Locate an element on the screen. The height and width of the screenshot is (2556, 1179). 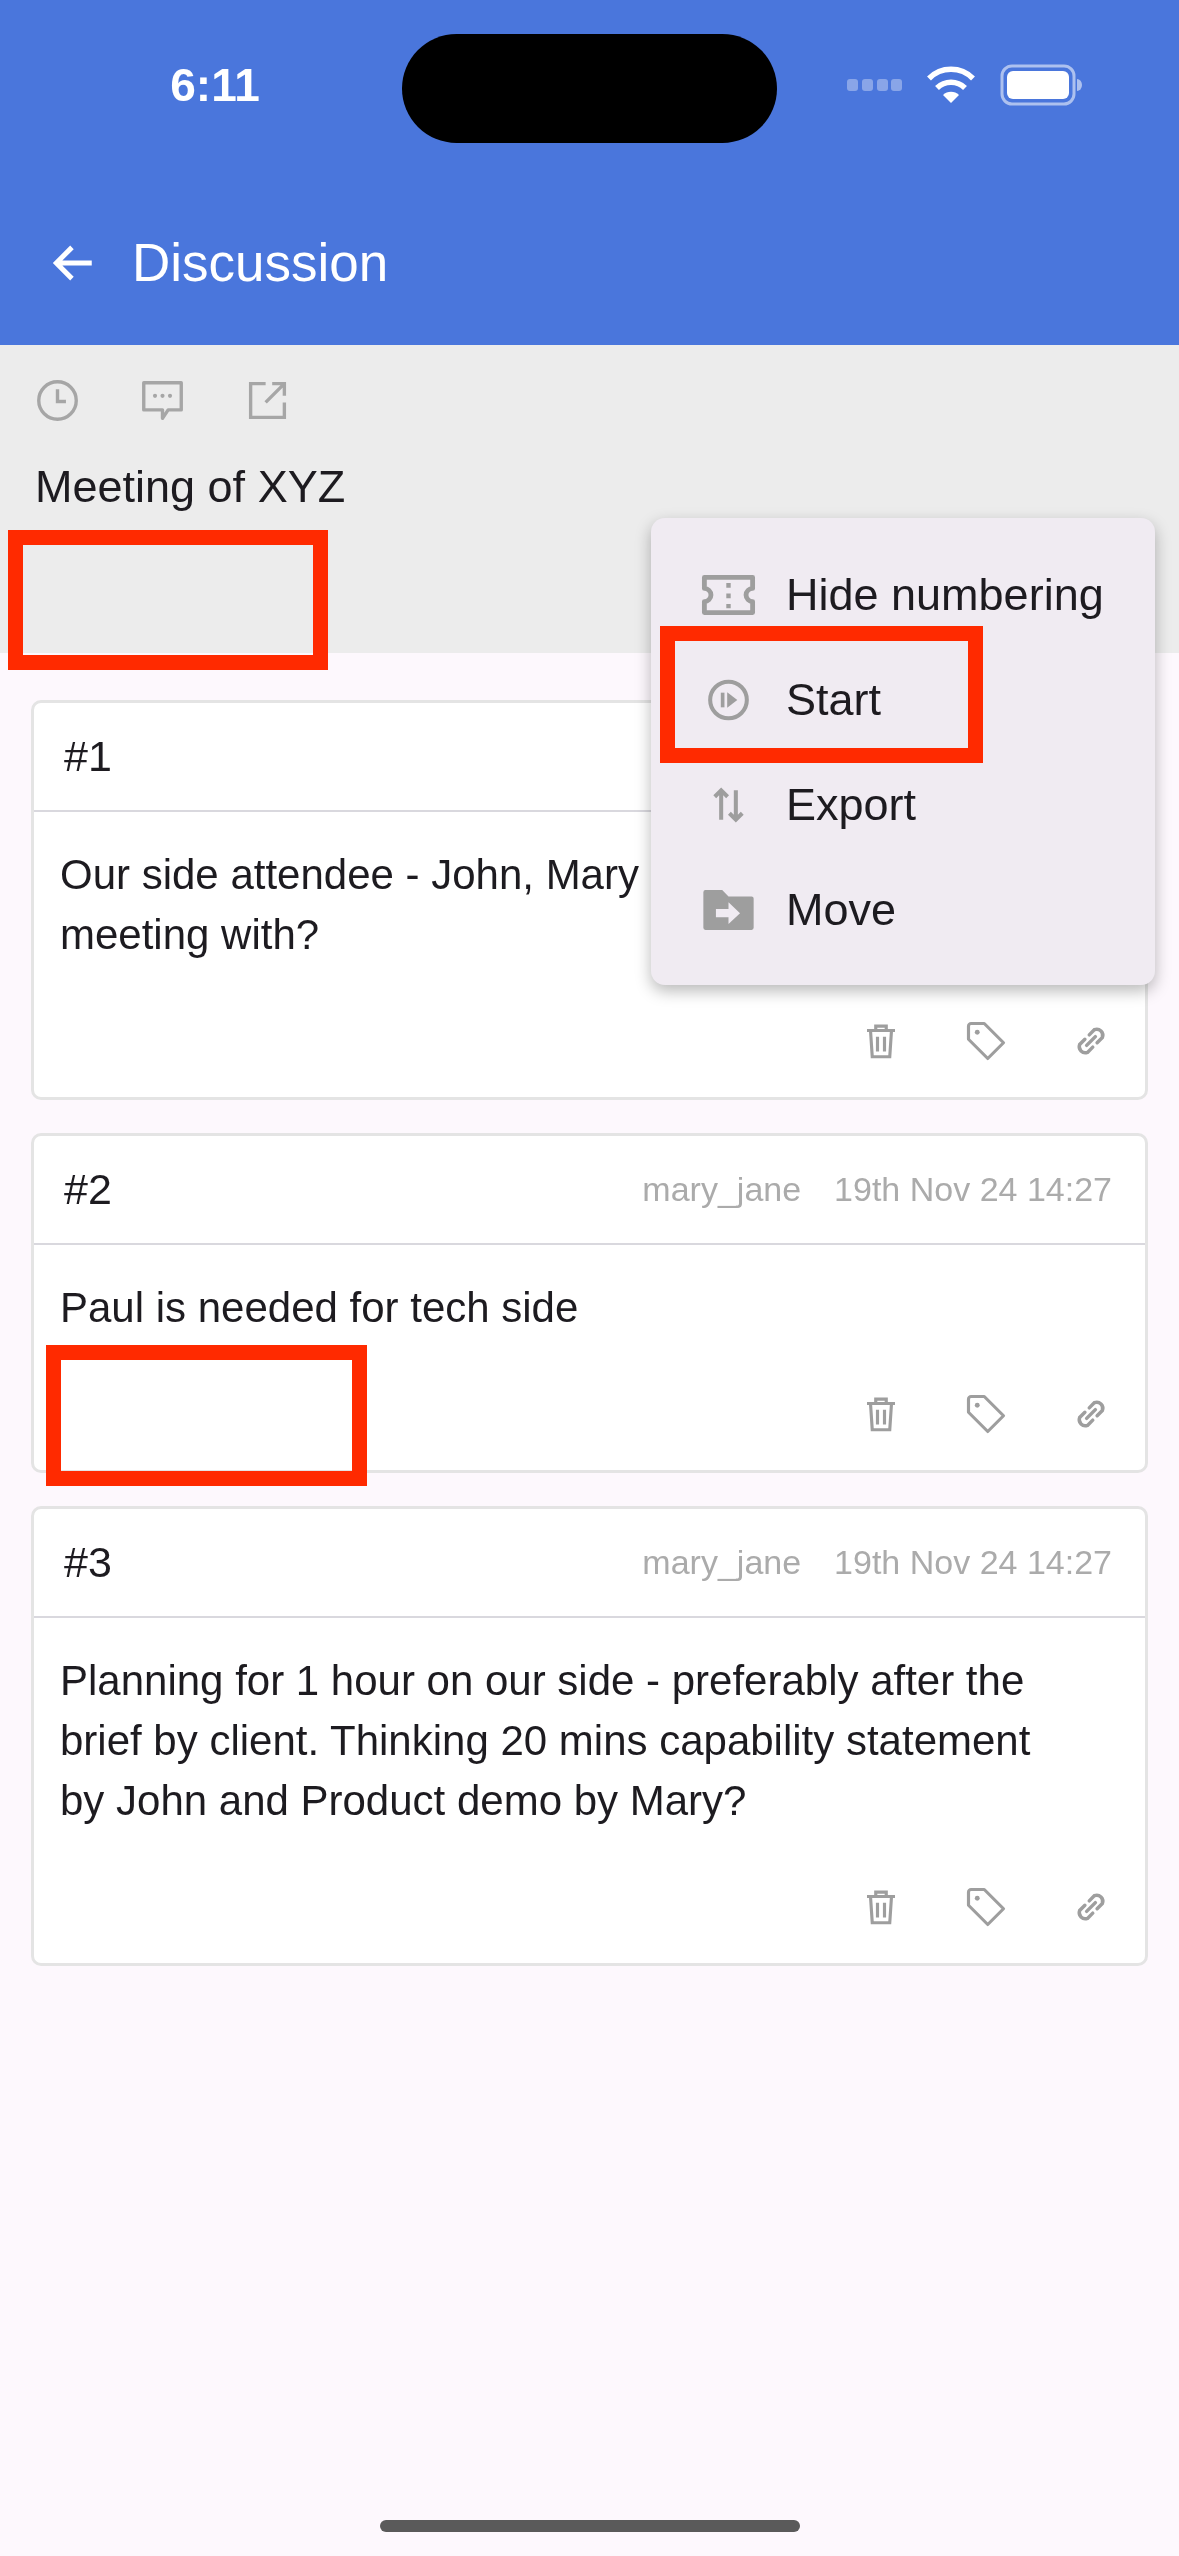
status-time: 6:11 is located at coordinates (215, 85).